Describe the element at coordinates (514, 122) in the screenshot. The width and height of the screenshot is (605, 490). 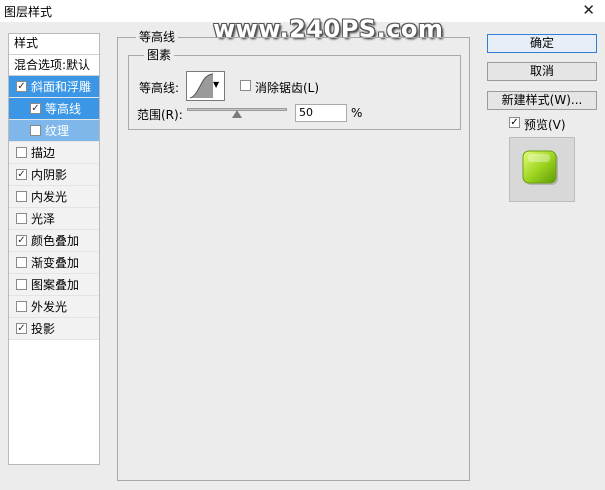
I see `preview-checkbox: ✓` at that location.